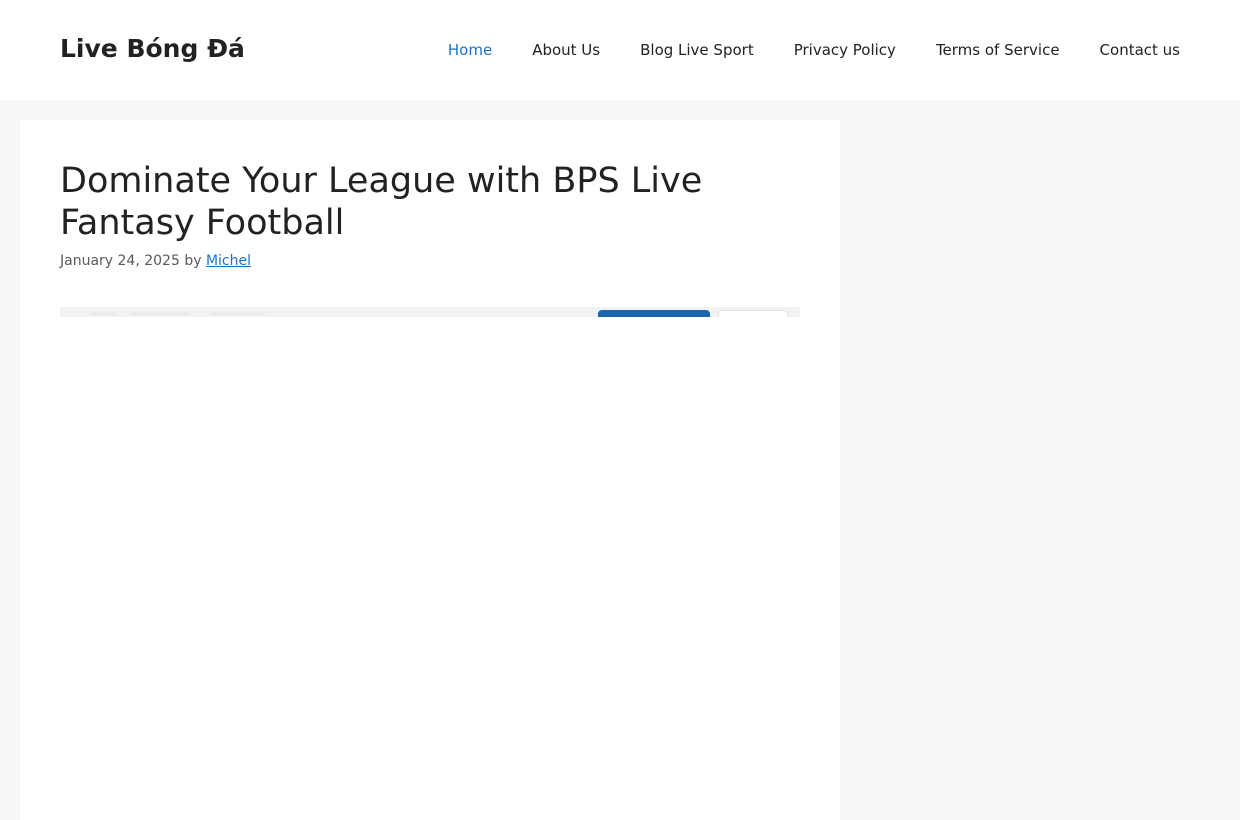 The height and width of the screenshot is (820, 1240). I want to click on image-blue-button-graphic, so click(654, 313).